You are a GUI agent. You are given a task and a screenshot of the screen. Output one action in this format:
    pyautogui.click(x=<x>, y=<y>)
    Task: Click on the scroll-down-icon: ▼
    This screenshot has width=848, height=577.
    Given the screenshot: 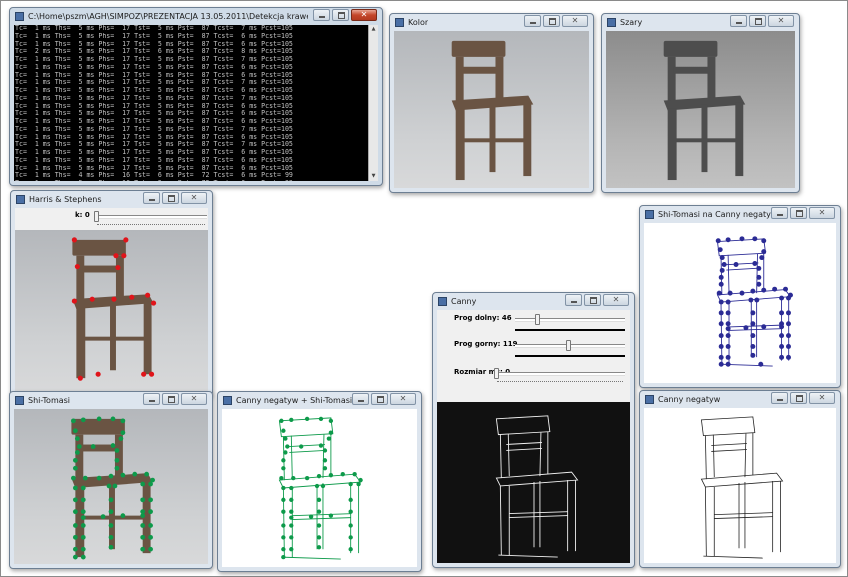 What is the action you would take?
    pyautogui.click(x=373, y=176)
    